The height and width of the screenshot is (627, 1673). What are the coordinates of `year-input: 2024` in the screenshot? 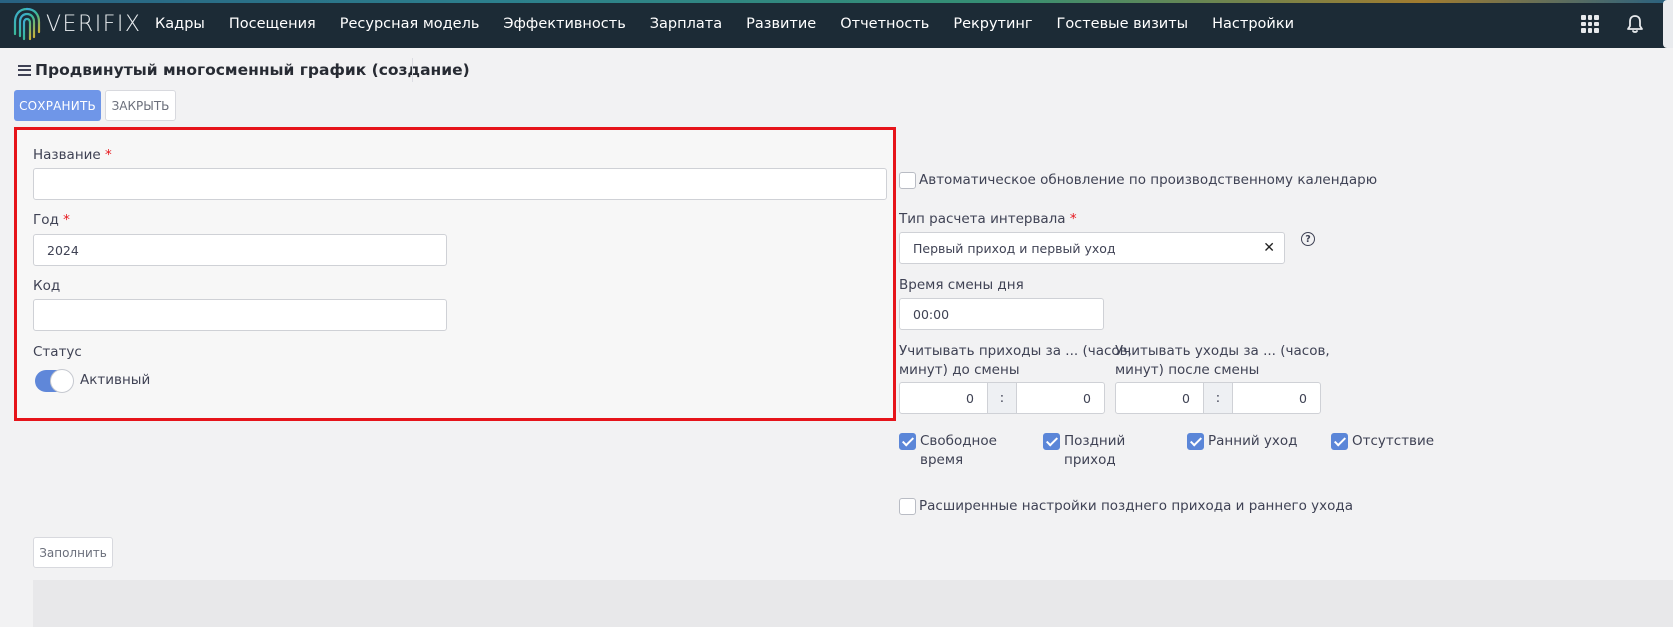 It's located at (240, 250).